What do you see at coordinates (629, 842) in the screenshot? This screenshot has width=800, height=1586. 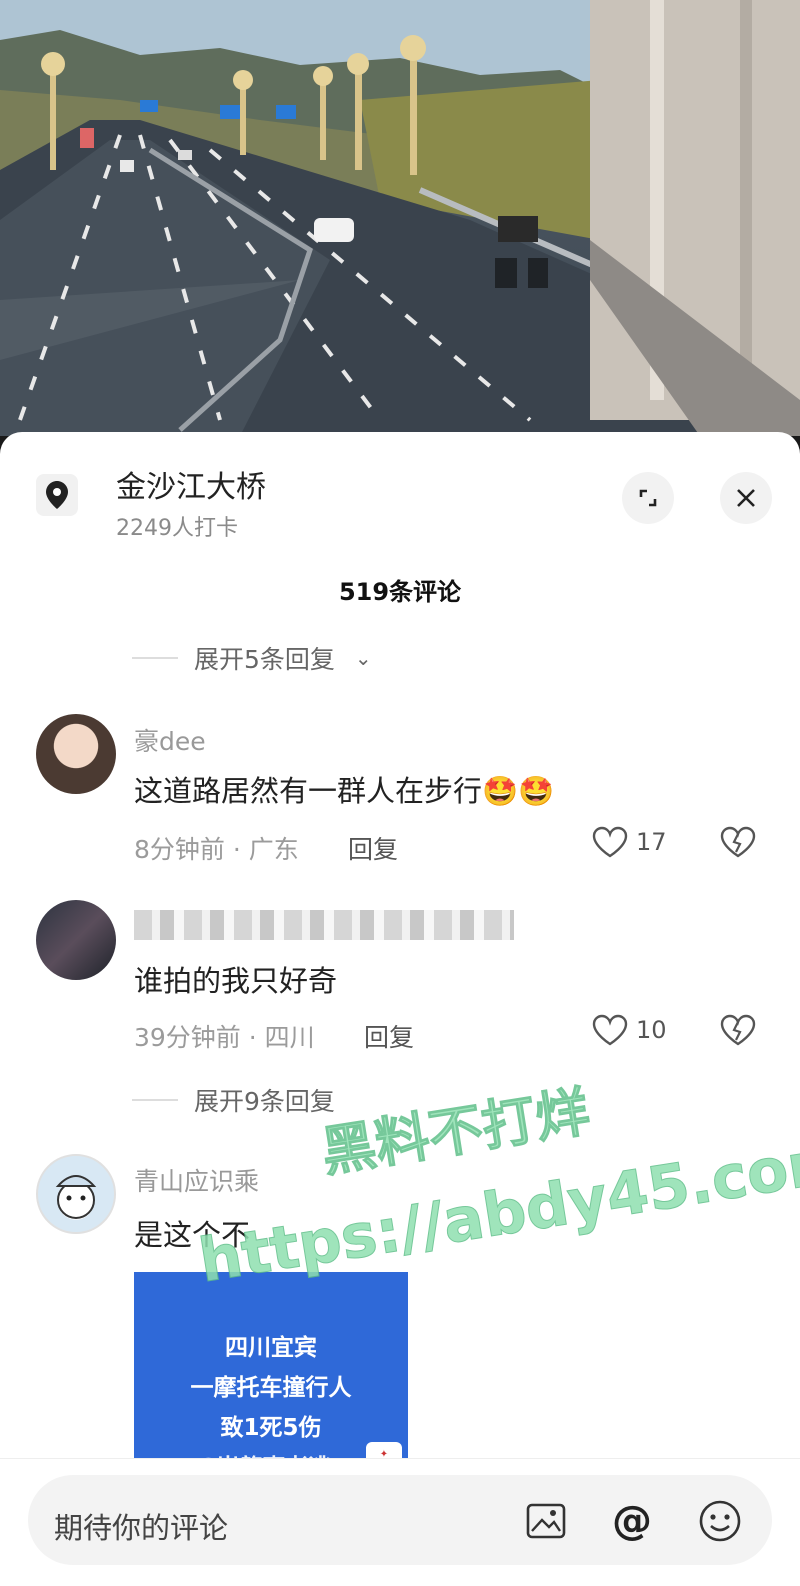 I see `like-button: 17` at bounding box center [629, 842].